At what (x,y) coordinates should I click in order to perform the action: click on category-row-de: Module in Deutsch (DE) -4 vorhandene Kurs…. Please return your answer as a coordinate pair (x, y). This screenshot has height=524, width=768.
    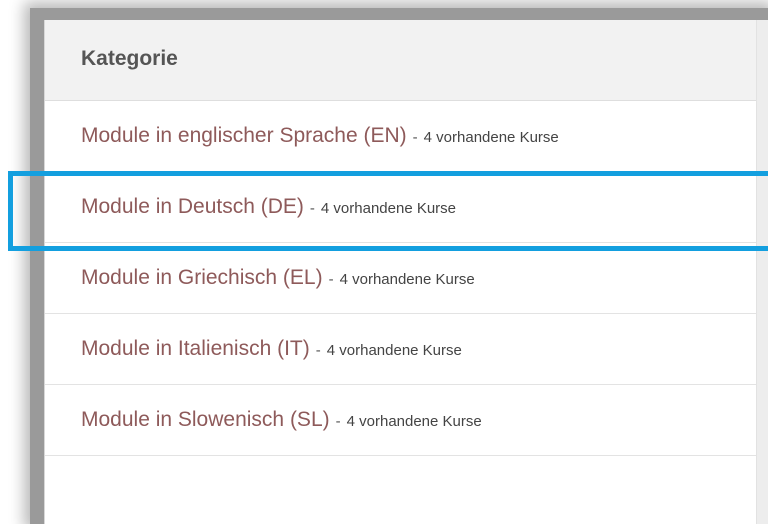
    Looking at the image, I should click on (401, 207).